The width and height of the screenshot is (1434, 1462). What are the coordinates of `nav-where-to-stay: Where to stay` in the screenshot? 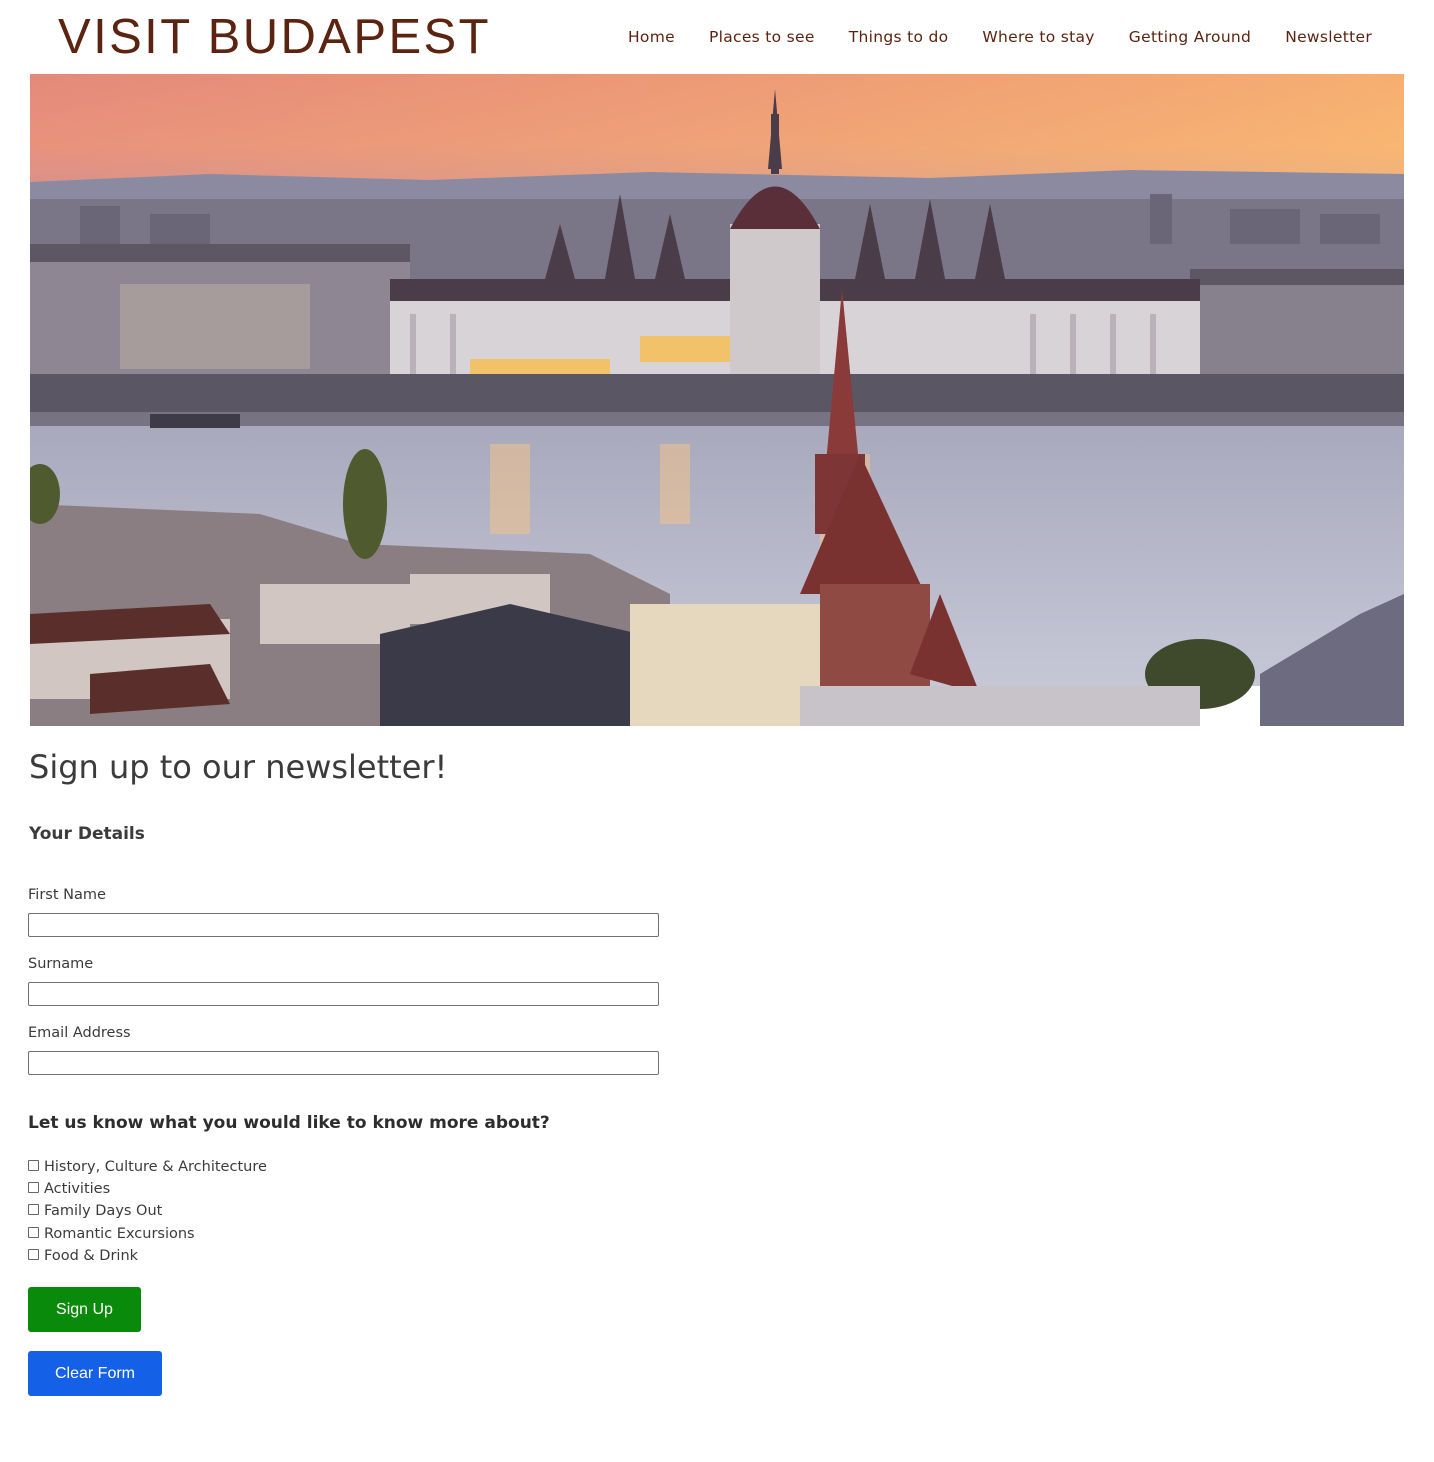 It's located at (1038, 37).